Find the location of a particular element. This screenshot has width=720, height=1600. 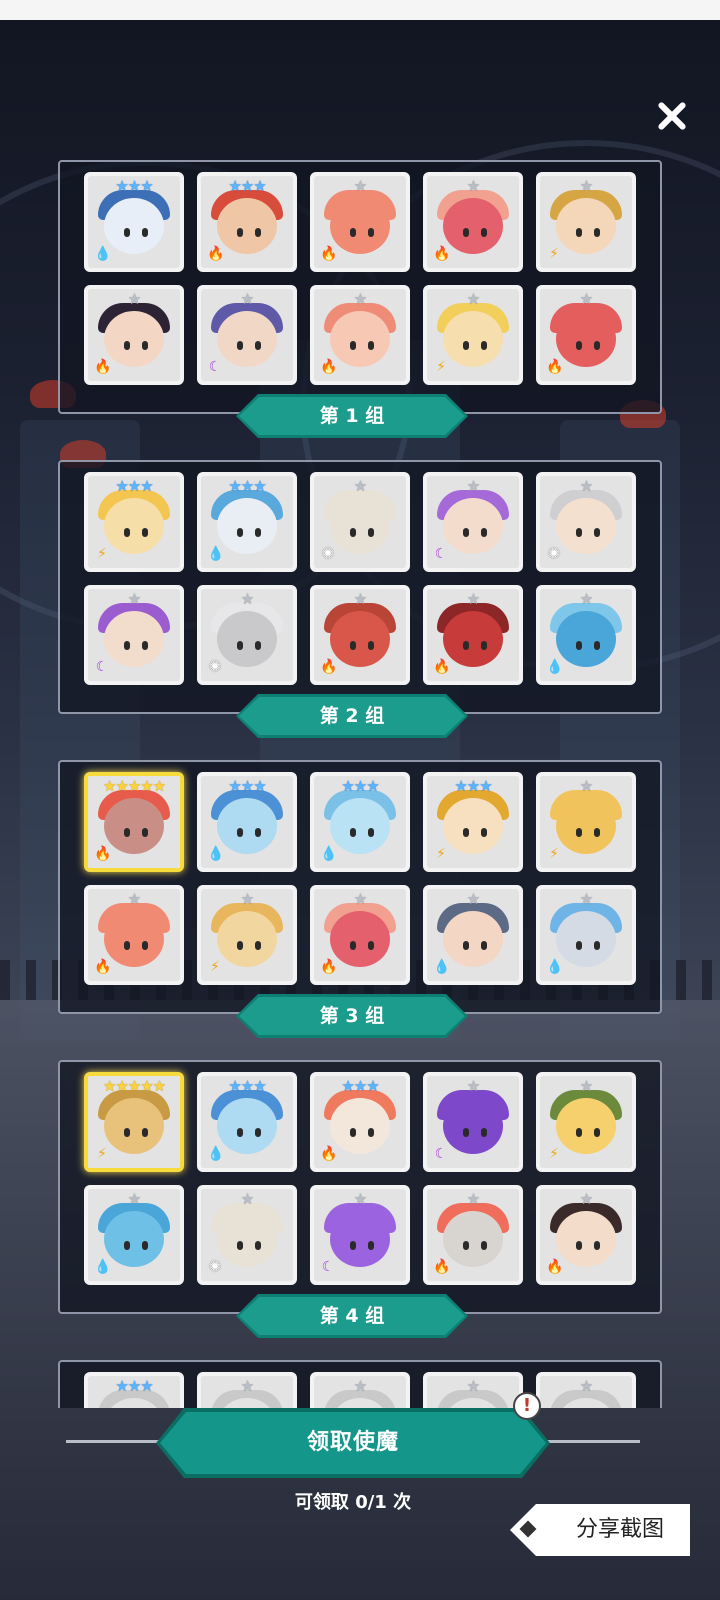

hero-card: ★★★ is located at coordinates (134, 1390).